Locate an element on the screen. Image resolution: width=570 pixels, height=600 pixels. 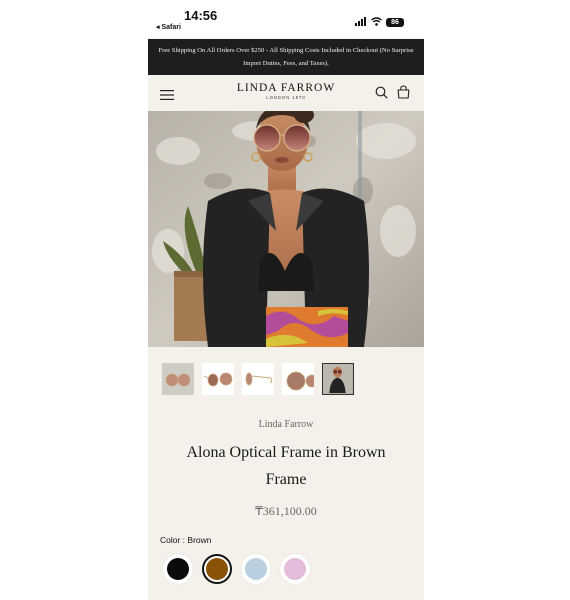
swatch-pink is located at coordinates (295, 569).